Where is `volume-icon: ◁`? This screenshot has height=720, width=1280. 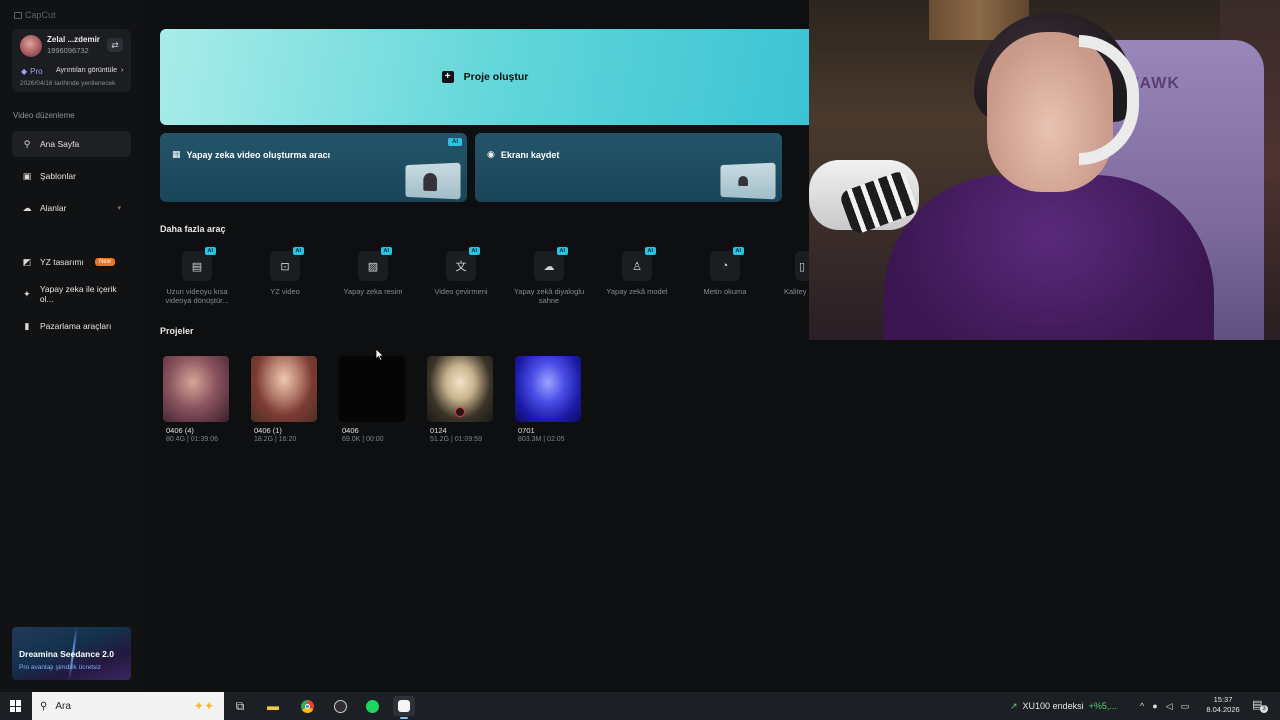 volume-icon: ◁ is located at coordinates (1169, 706).